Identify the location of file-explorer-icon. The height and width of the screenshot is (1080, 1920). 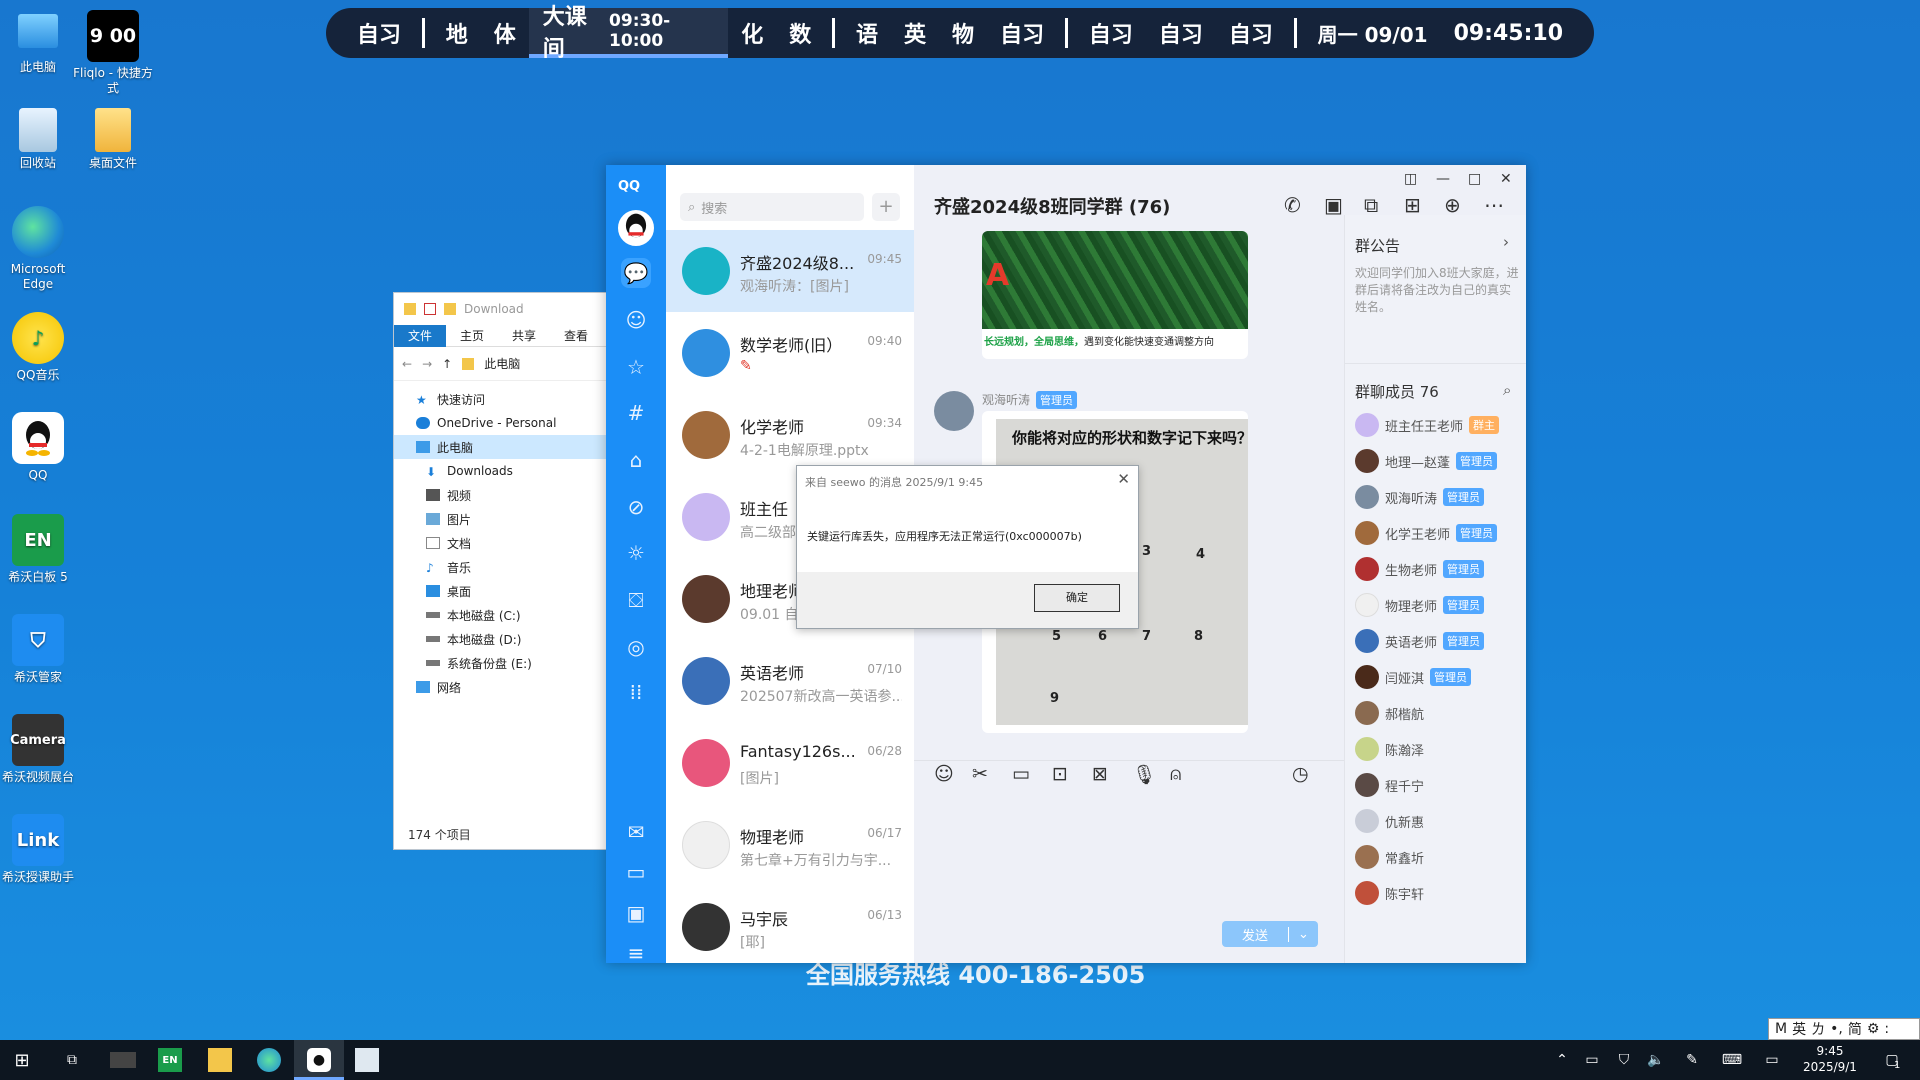
(220, 1060).